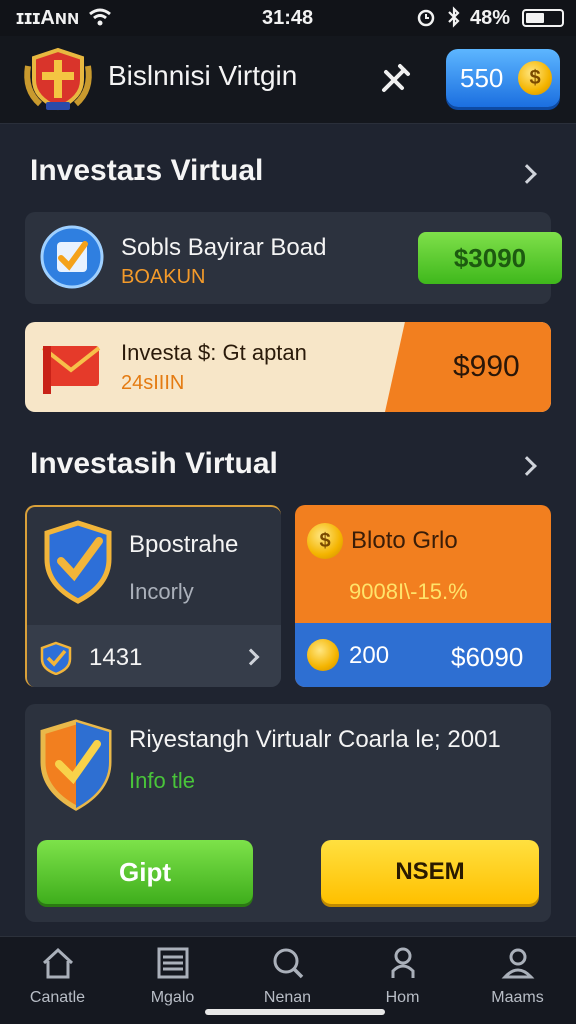  Describe the element at coordinates (100, 17) in the screenshot. I see `wifi-icon` at that location.